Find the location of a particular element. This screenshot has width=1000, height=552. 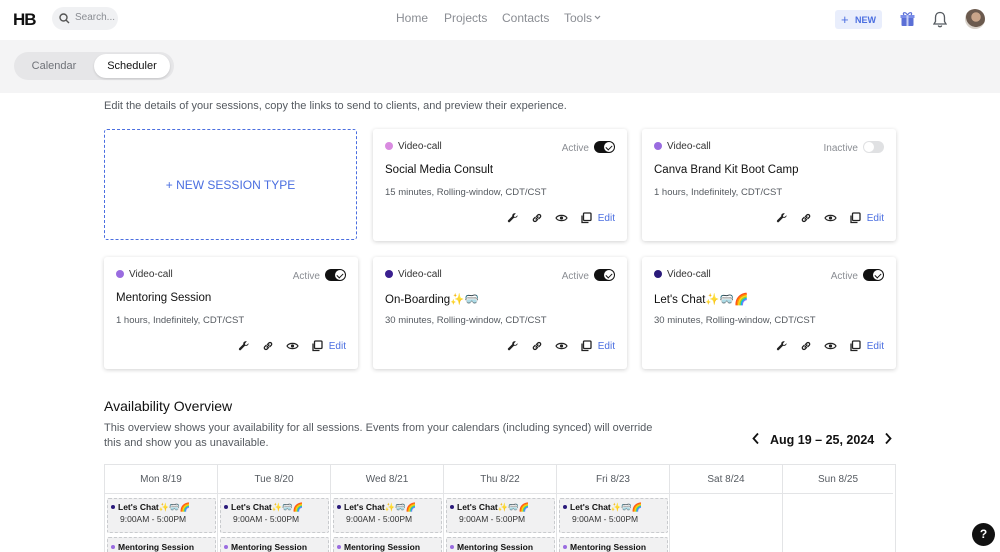

day-header: Fri 8/23 is located at coordinates (613, 479).